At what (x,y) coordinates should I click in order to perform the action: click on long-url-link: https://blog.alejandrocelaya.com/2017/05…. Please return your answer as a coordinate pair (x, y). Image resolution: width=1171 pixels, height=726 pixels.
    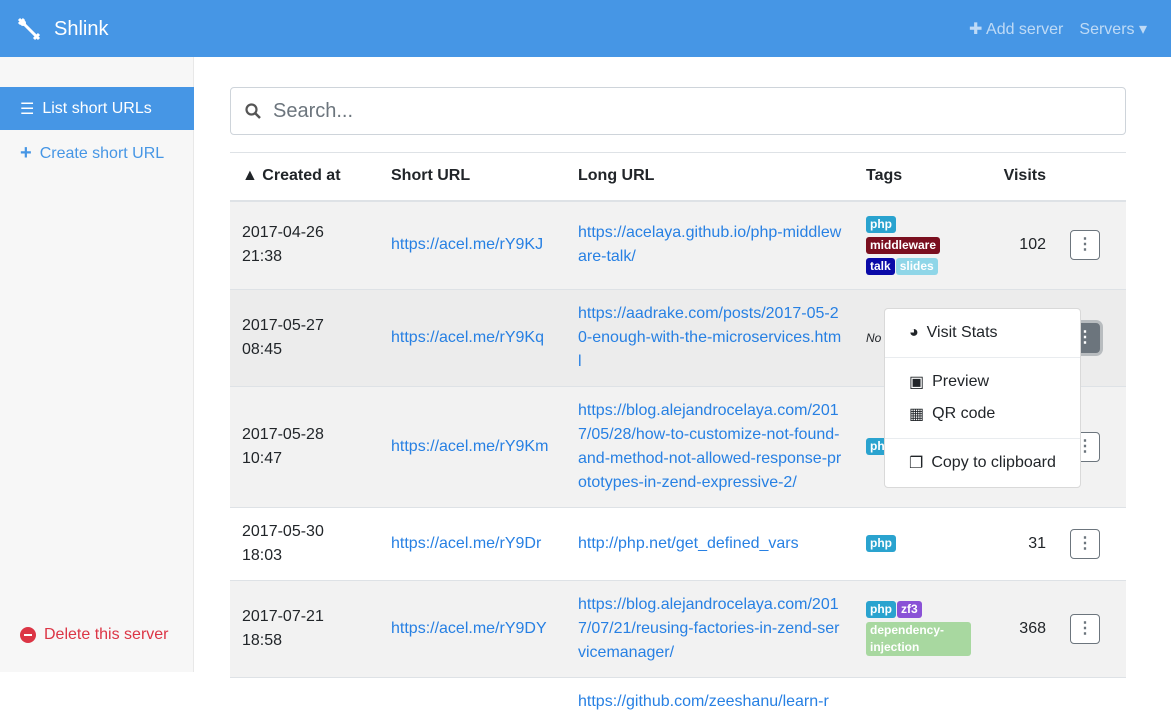
    Looking at the image, I should click on (709, 446).